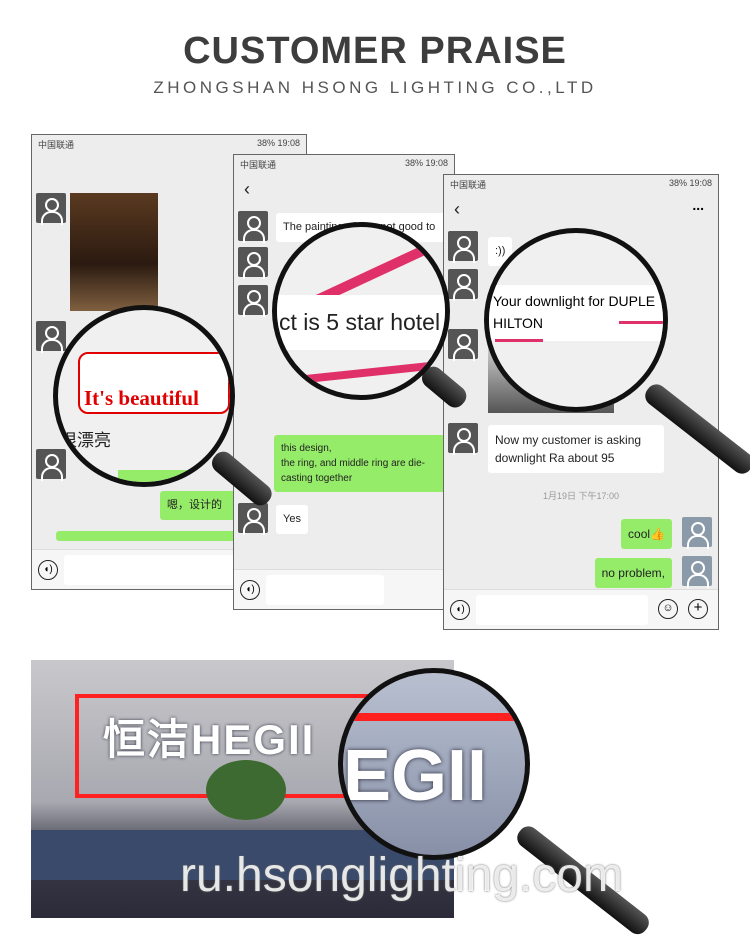  What do you see at coordinates (401, 875) in the screenshot?
I see `watermark: ru.hsonglighting.com` at bounding box center [401, 875].